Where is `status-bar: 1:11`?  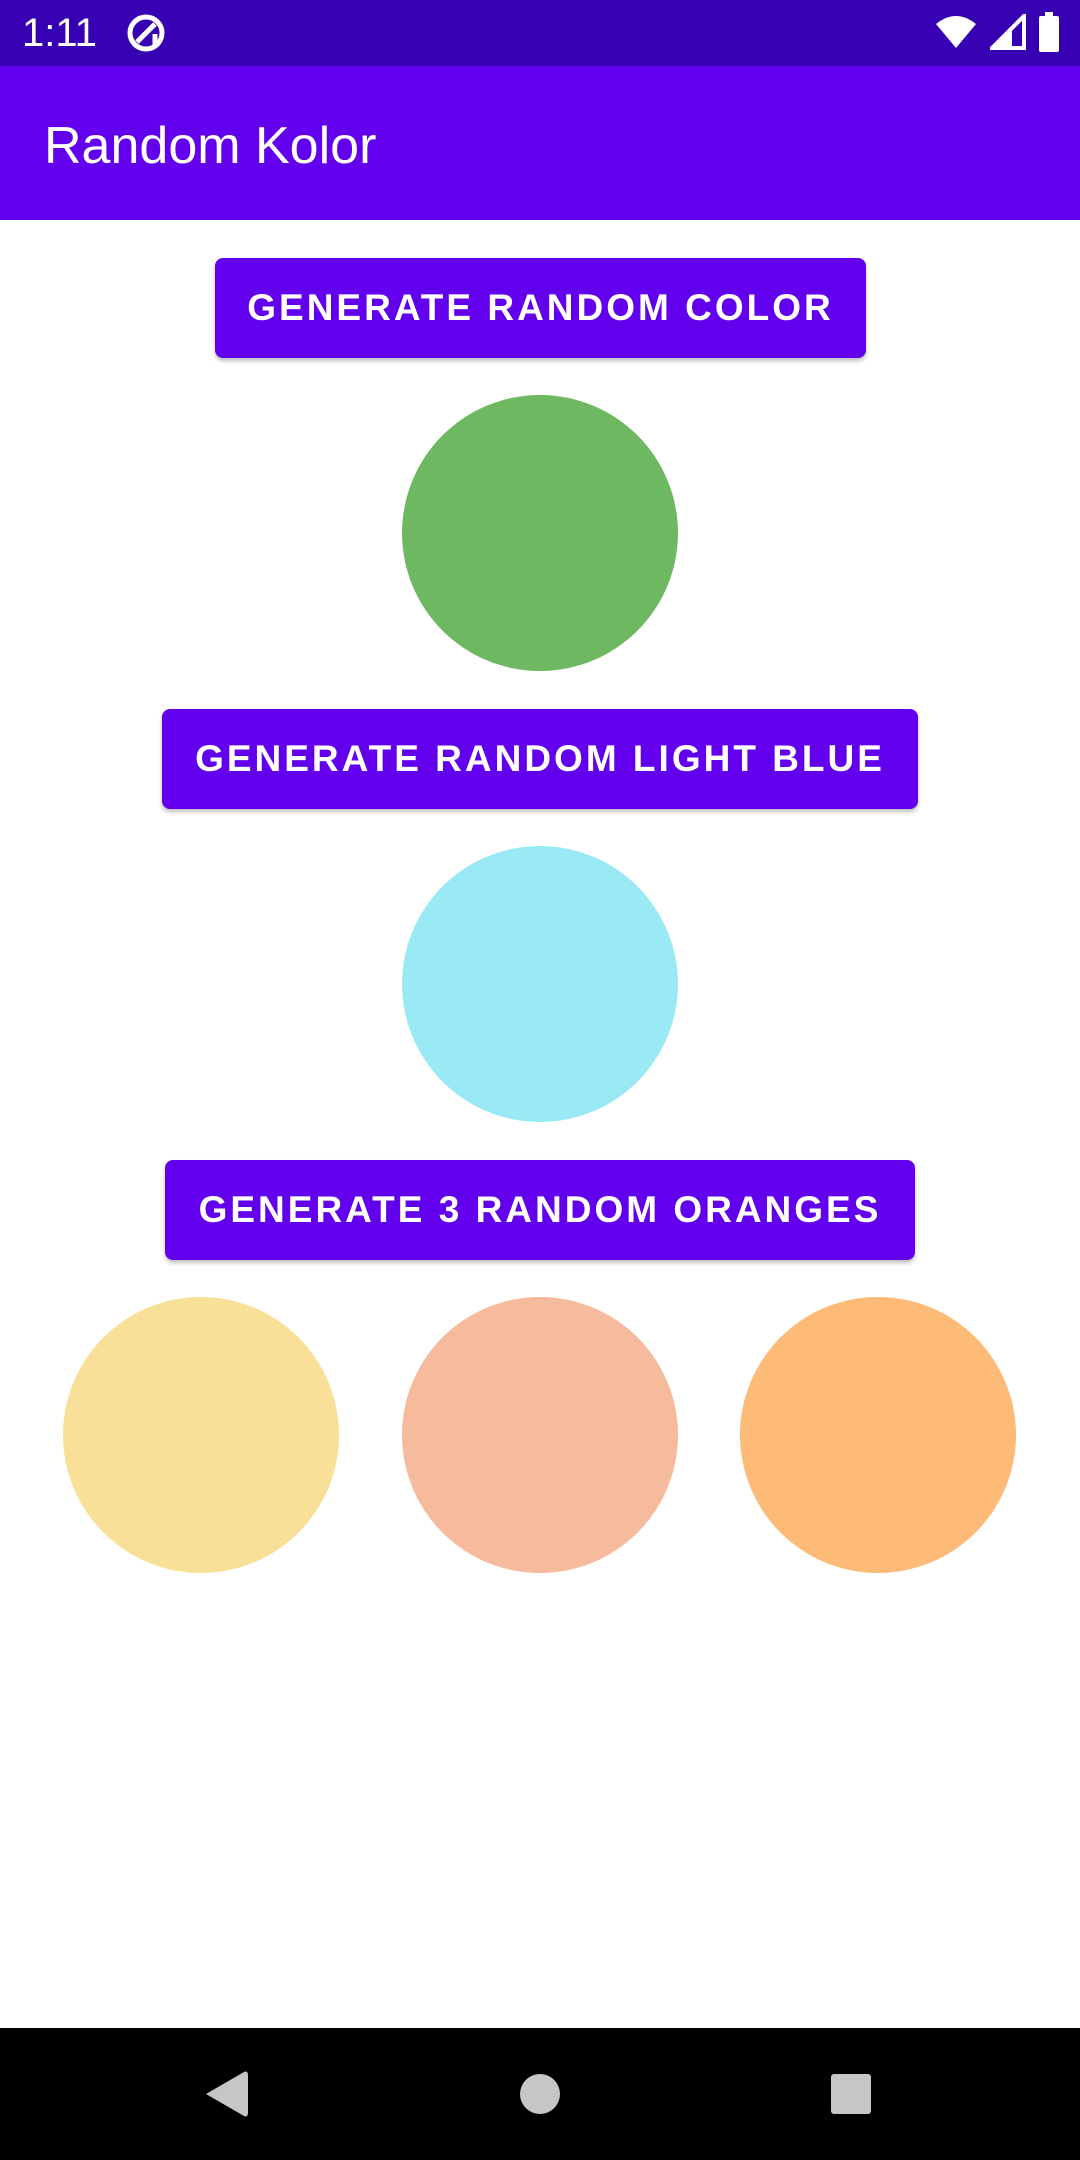
status-bar: 1:11 is located at coordinates (540, 33).